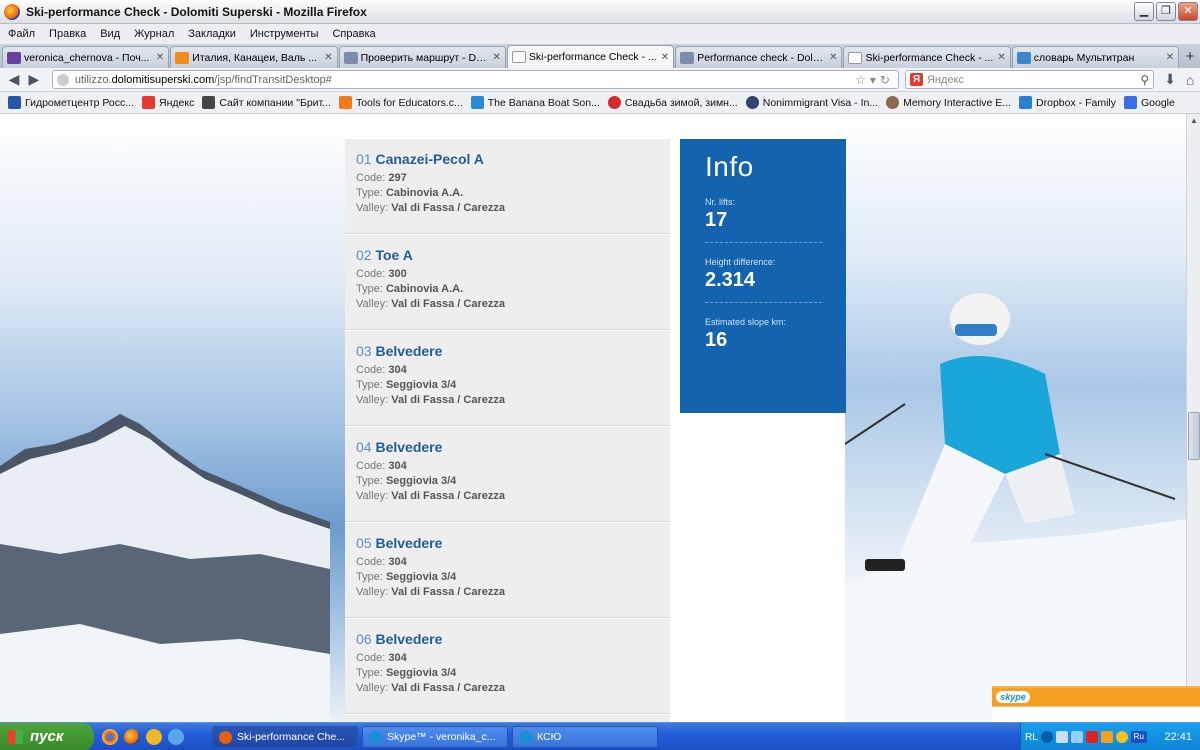 The height and width of the screenshot is (750, 1200). I want to click on info-title: Info, so click(729, 166).